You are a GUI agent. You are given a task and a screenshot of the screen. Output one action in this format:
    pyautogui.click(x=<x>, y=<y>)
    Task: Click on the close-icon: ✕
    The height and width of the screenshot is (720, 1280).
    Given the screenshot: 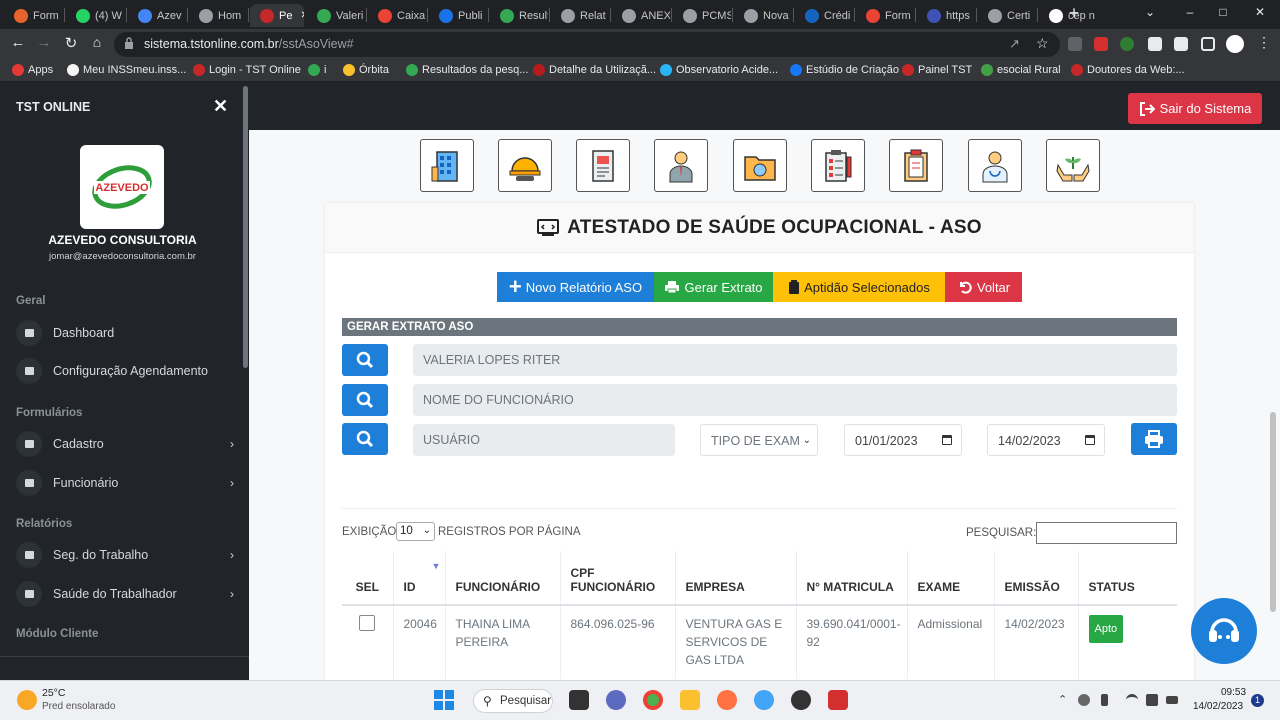 What is the action you would take?
    pyautogui.click(x=220, y=106)
    